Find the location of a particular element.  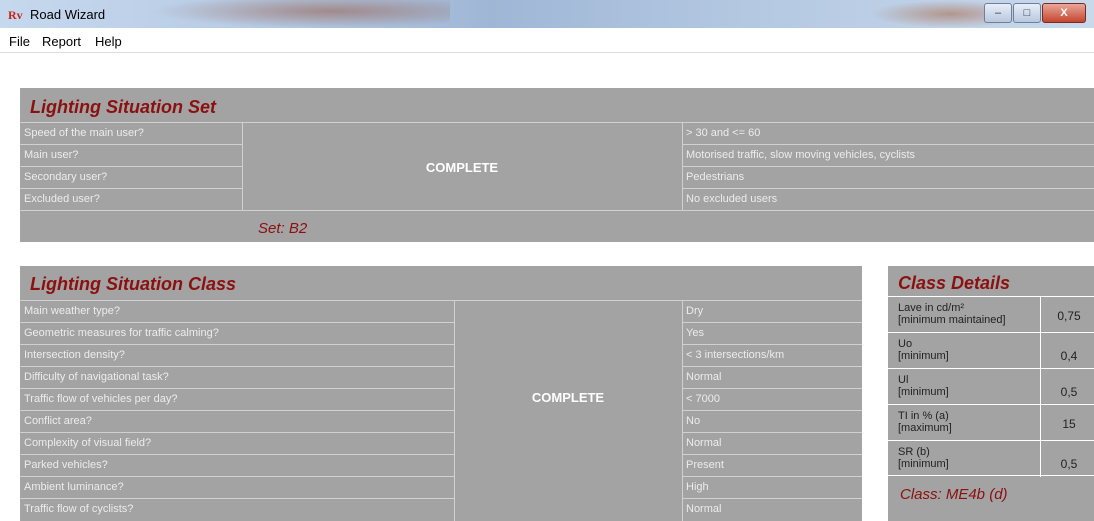

title-bar: Rv Road Wizard – □ X is located at coordinates (547, 14).